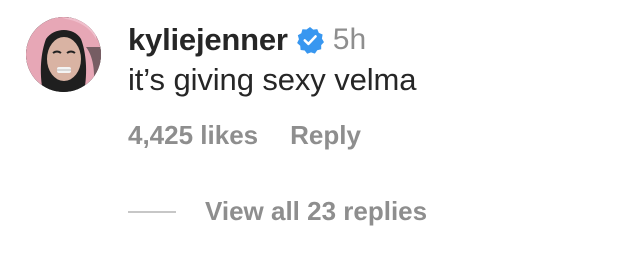 This screenshot has height=253, width=634. I want to click on username: kyliejenner, so click(208, 40).